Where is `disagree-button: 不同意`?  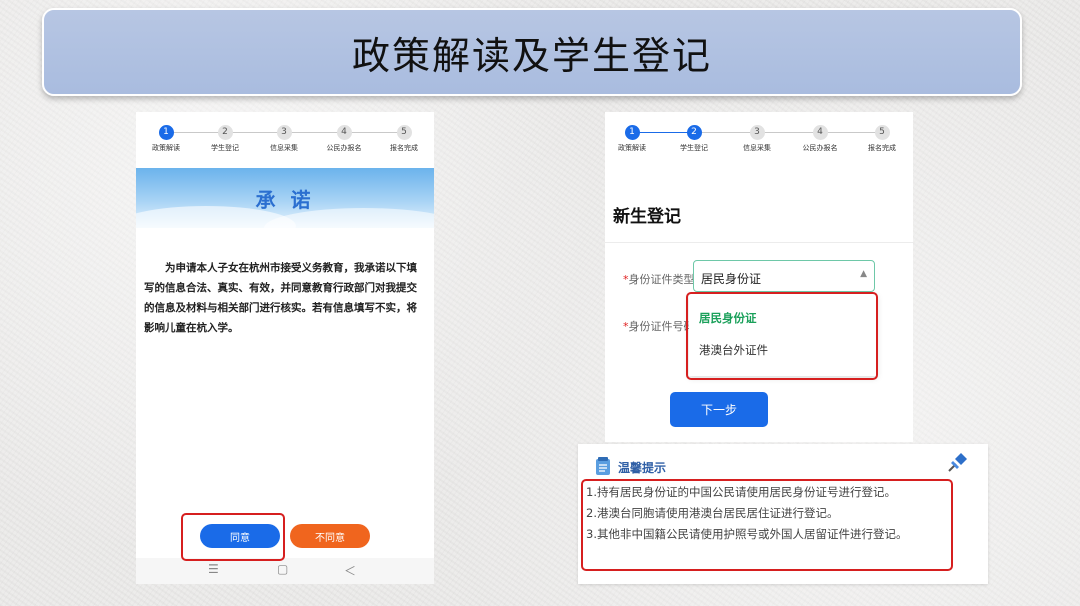 disagree-button: 不同意 is located at coordinates (330, 536).